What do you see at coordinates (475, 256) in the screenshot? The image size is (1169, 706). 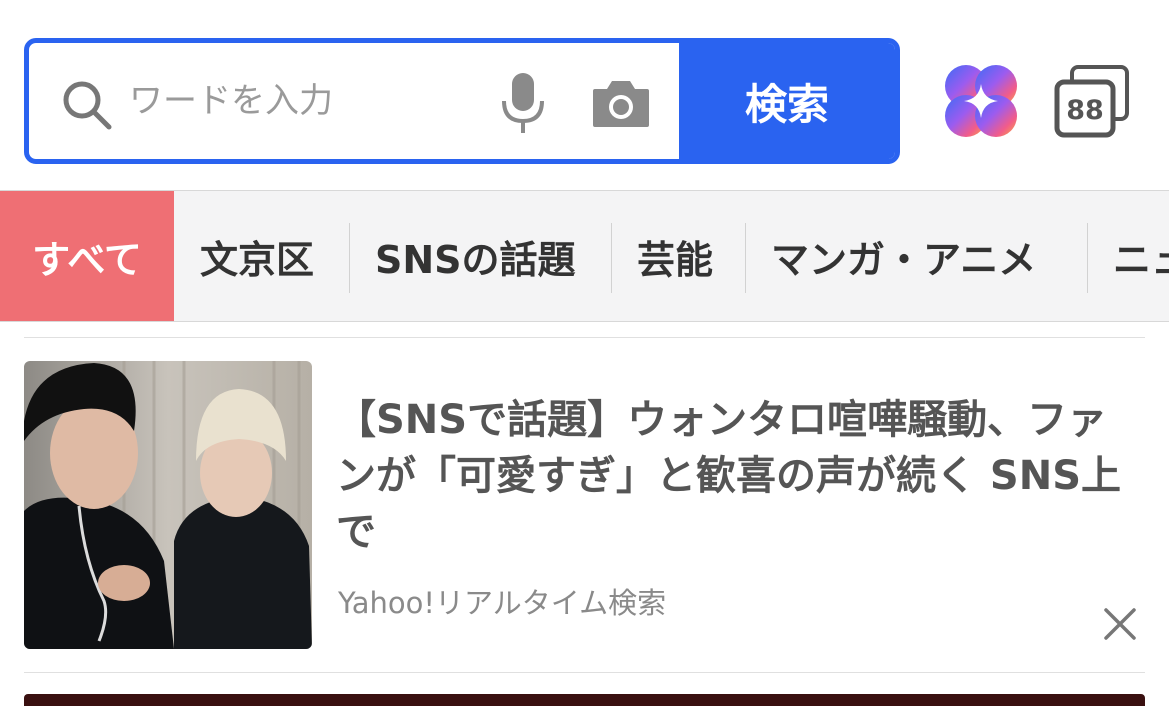 I see `tab-sns-topics: SNSの話題` at bounding box center [475, 256].